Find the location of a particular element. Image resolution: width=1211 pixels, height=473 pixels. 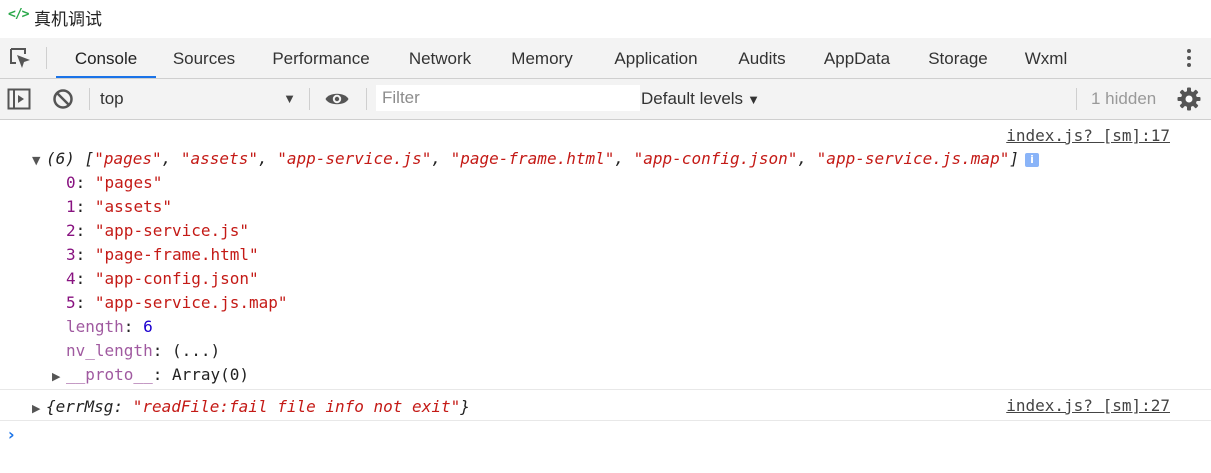

console-toolbar: top ▼ Default levels▼ 1 hidden is located at coordinates (605, 99).